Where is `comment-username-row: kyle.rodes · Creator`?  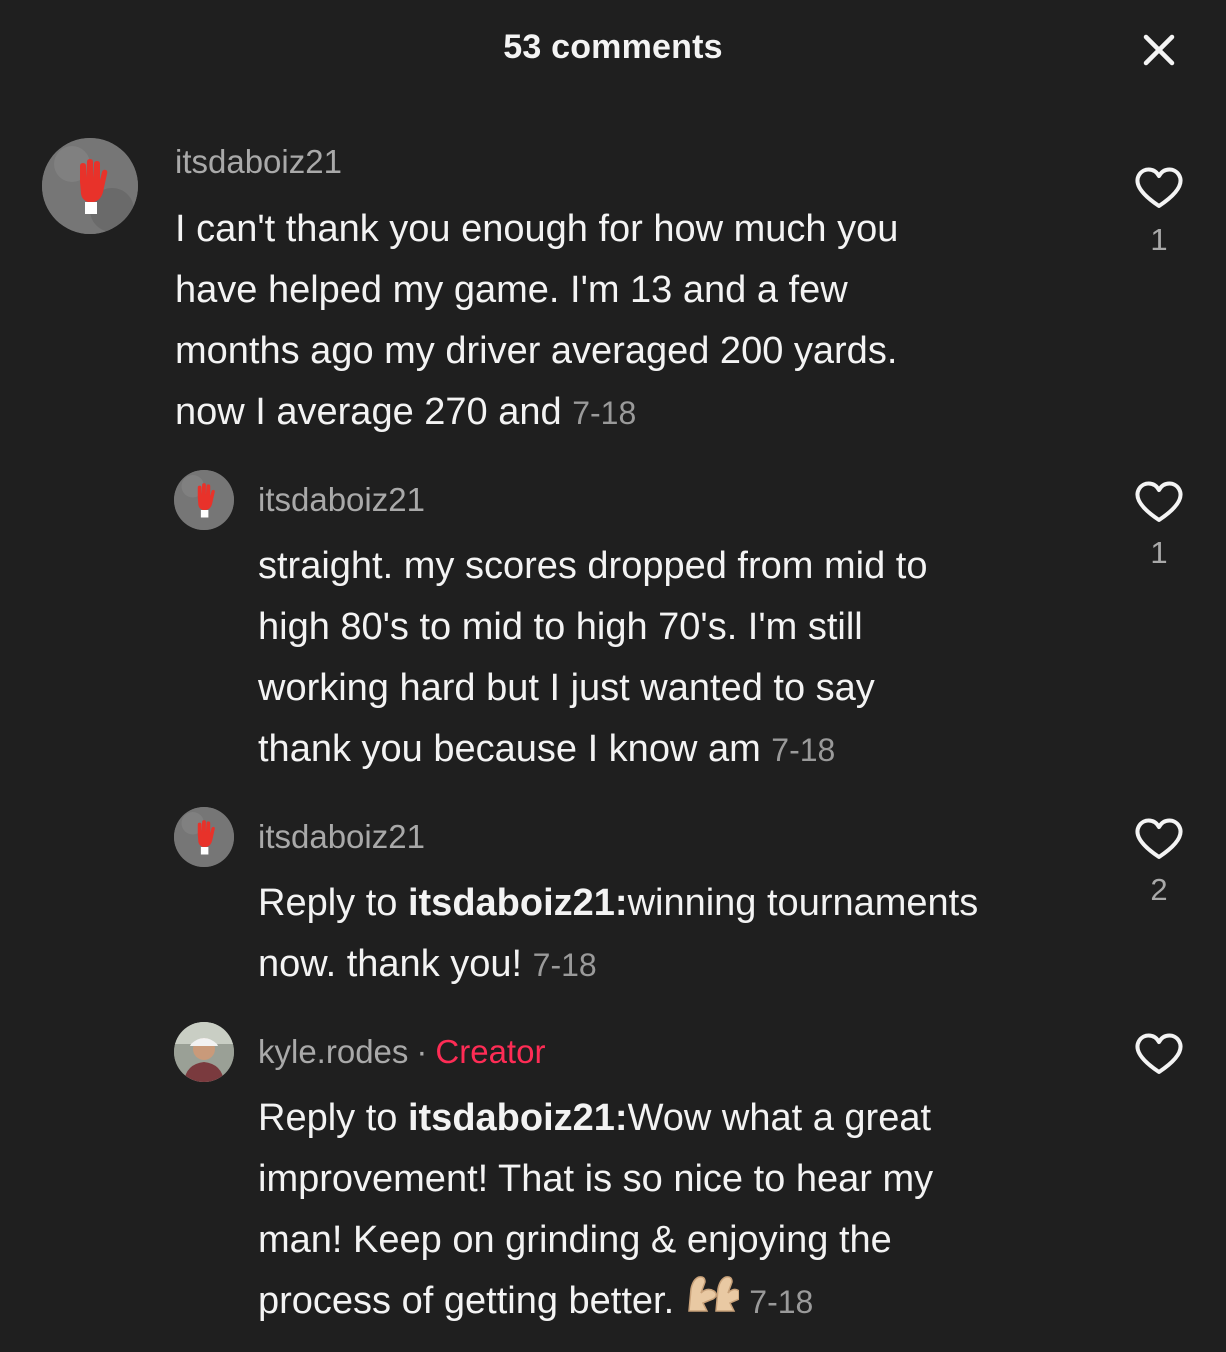
comment-username-row: kyle.rodes · Creator is located at coordinates (401, 1052).